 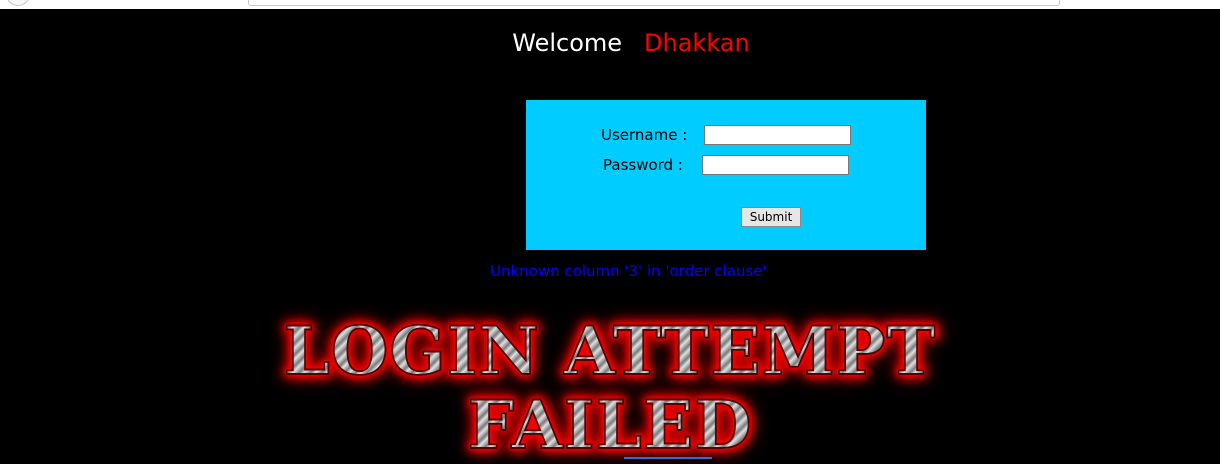 I want to click on username-label: Username :, so click(x=644, y=135).